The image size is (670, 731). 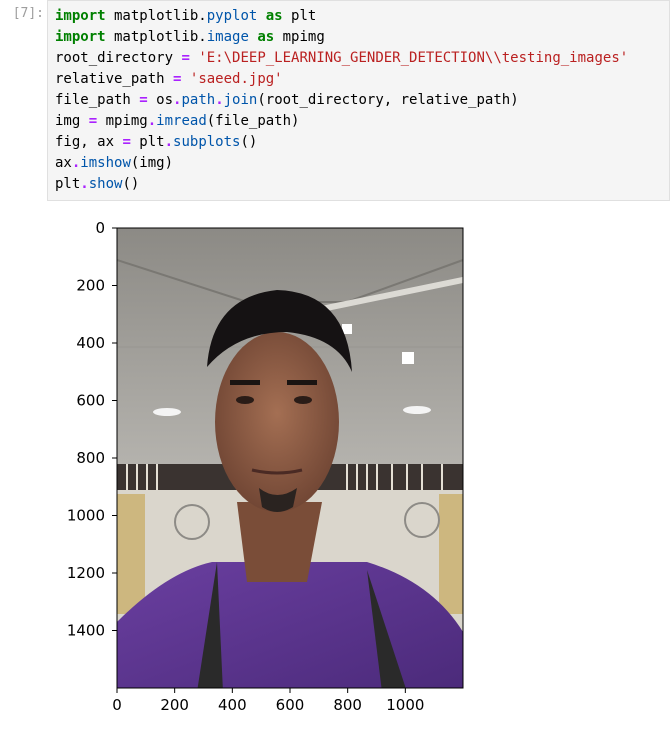 What do you see at coordinates (388, 100) in the screenshot?
I see `code-token: (root_directory, relative_path)` at bounding box center [388, 100].